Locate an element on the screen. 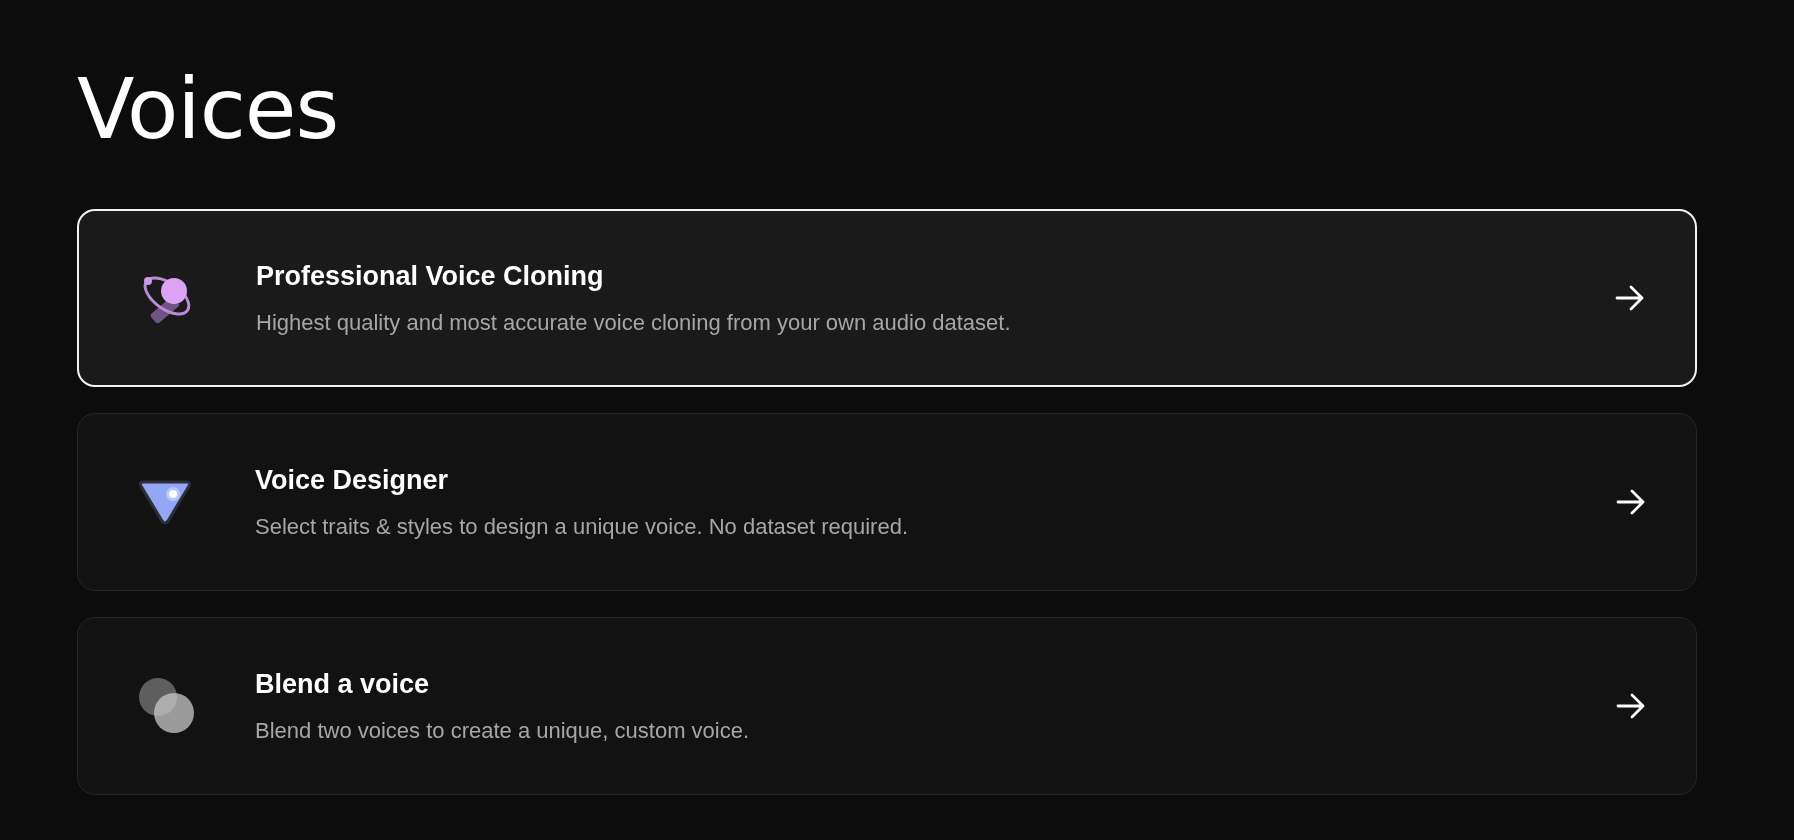 The height and width of the screenshot is (840, 1794). overlapping-circles-icon is located at coordinates (167, 706).